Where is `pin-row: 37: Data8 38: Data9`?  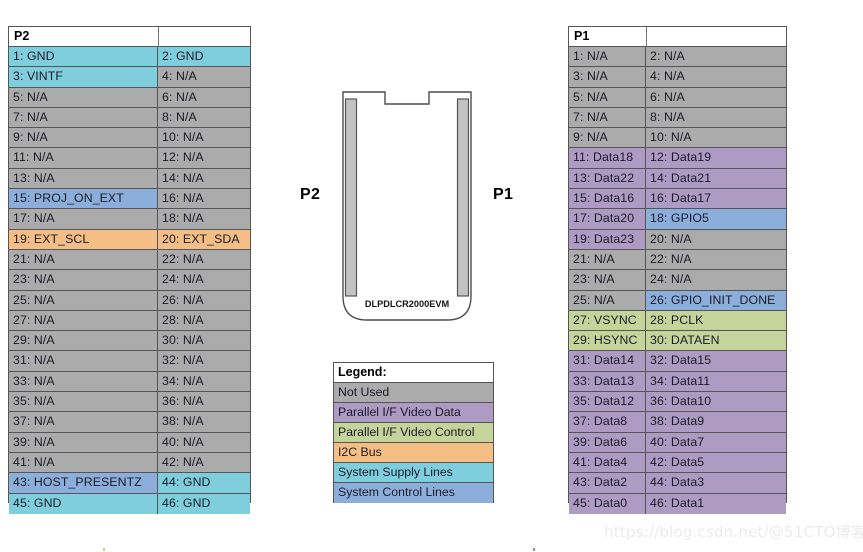 pin-row: 37: Data8 38: Data9 is located at coordinates (677, 422).